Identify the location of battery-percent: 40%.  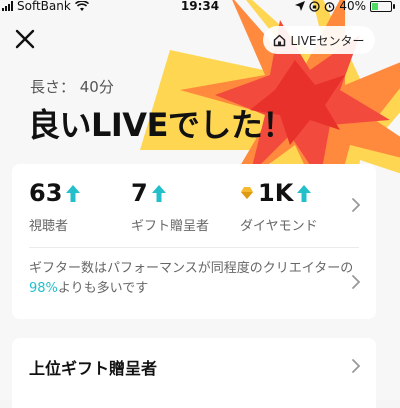
(352, 6).